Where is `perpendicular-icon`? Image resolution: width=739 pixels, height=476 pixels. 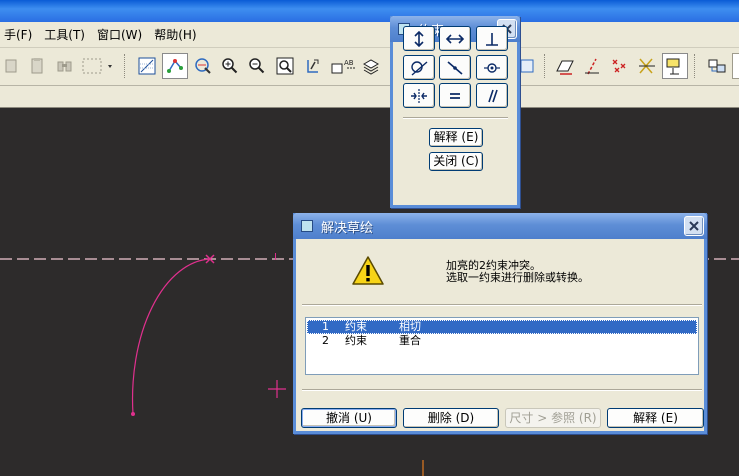 perpendicular-icon is located at coordinates (492, 39).